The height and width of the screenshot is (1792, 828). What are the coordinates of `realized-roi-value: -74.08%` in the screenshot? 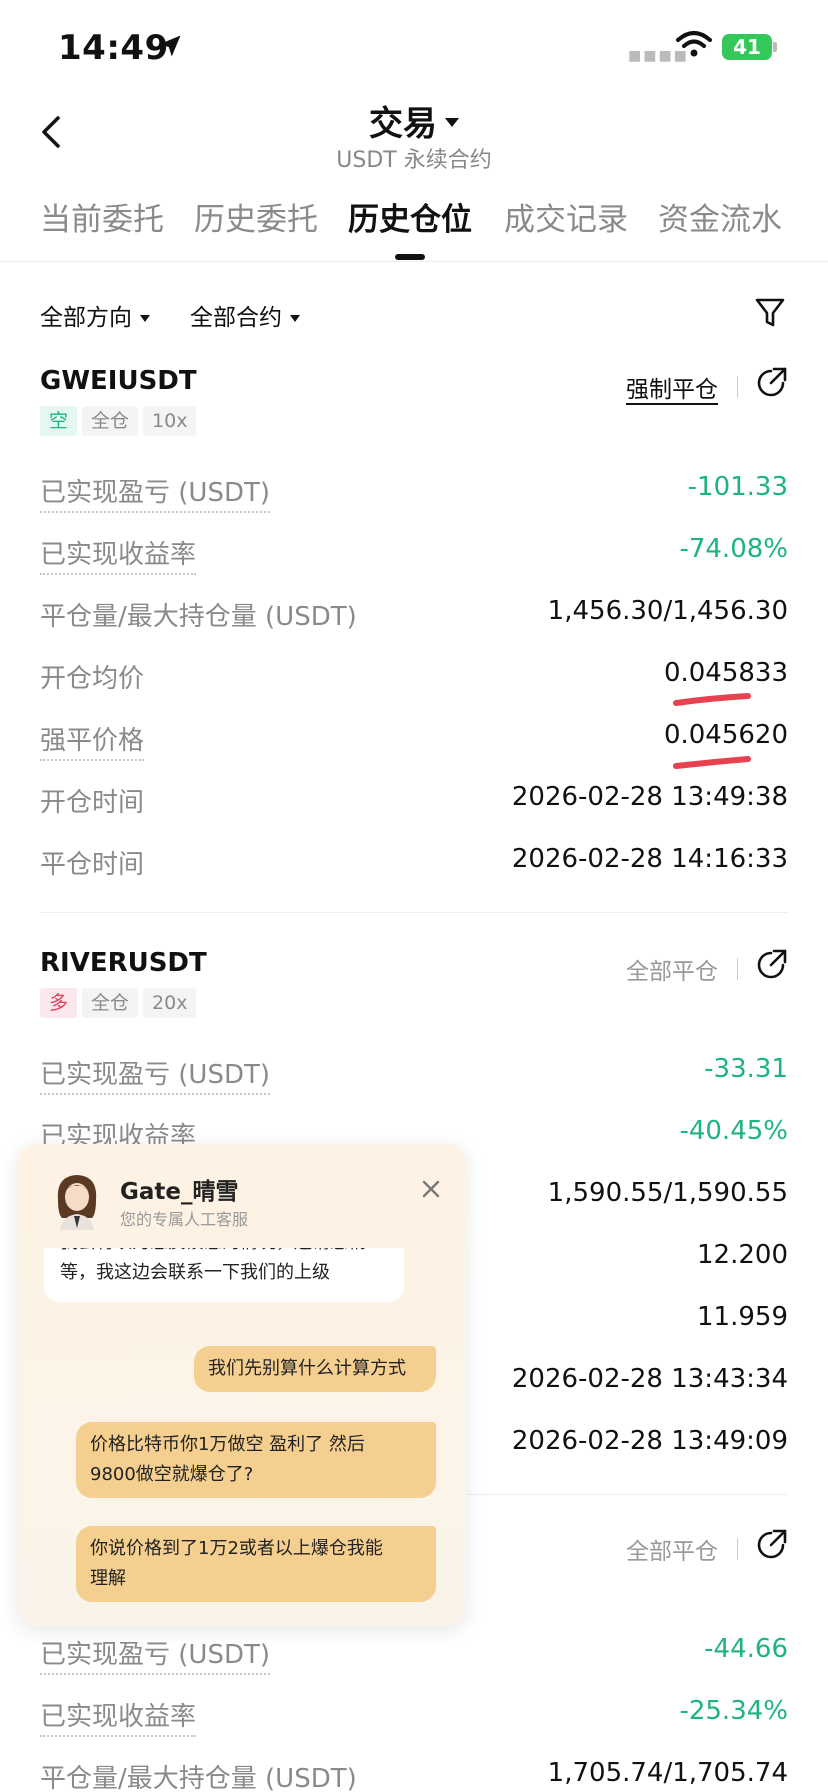 It's located at (733, 549).